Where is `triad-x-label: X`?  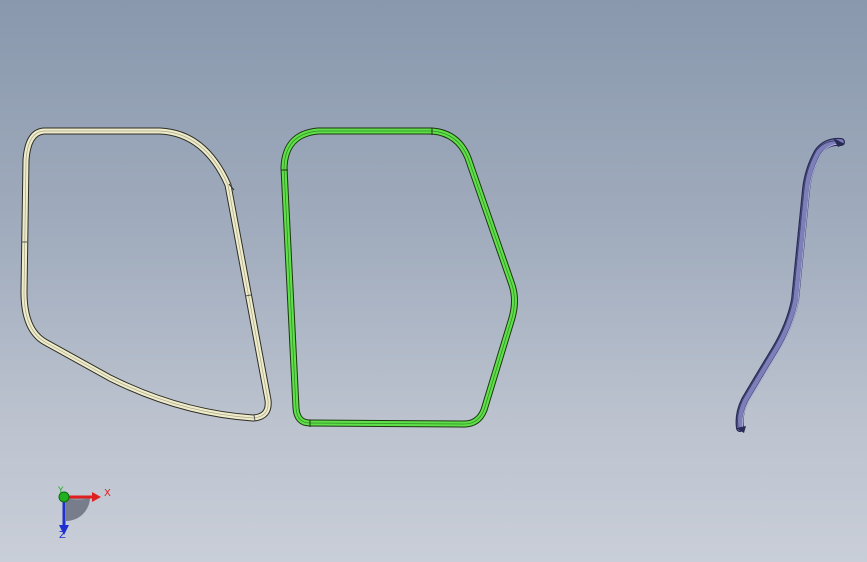
triad-x-label: X is located at coordinates (107, 493).